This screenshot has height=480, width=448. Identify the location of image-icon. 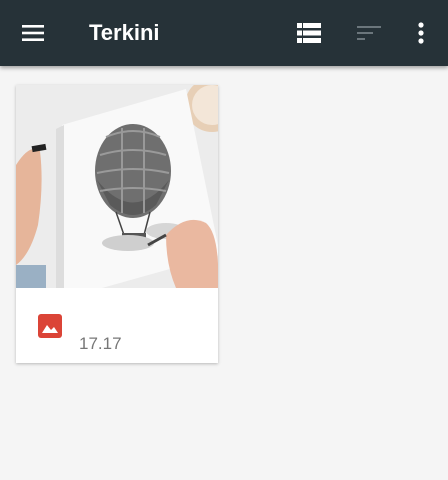
(50, 326).